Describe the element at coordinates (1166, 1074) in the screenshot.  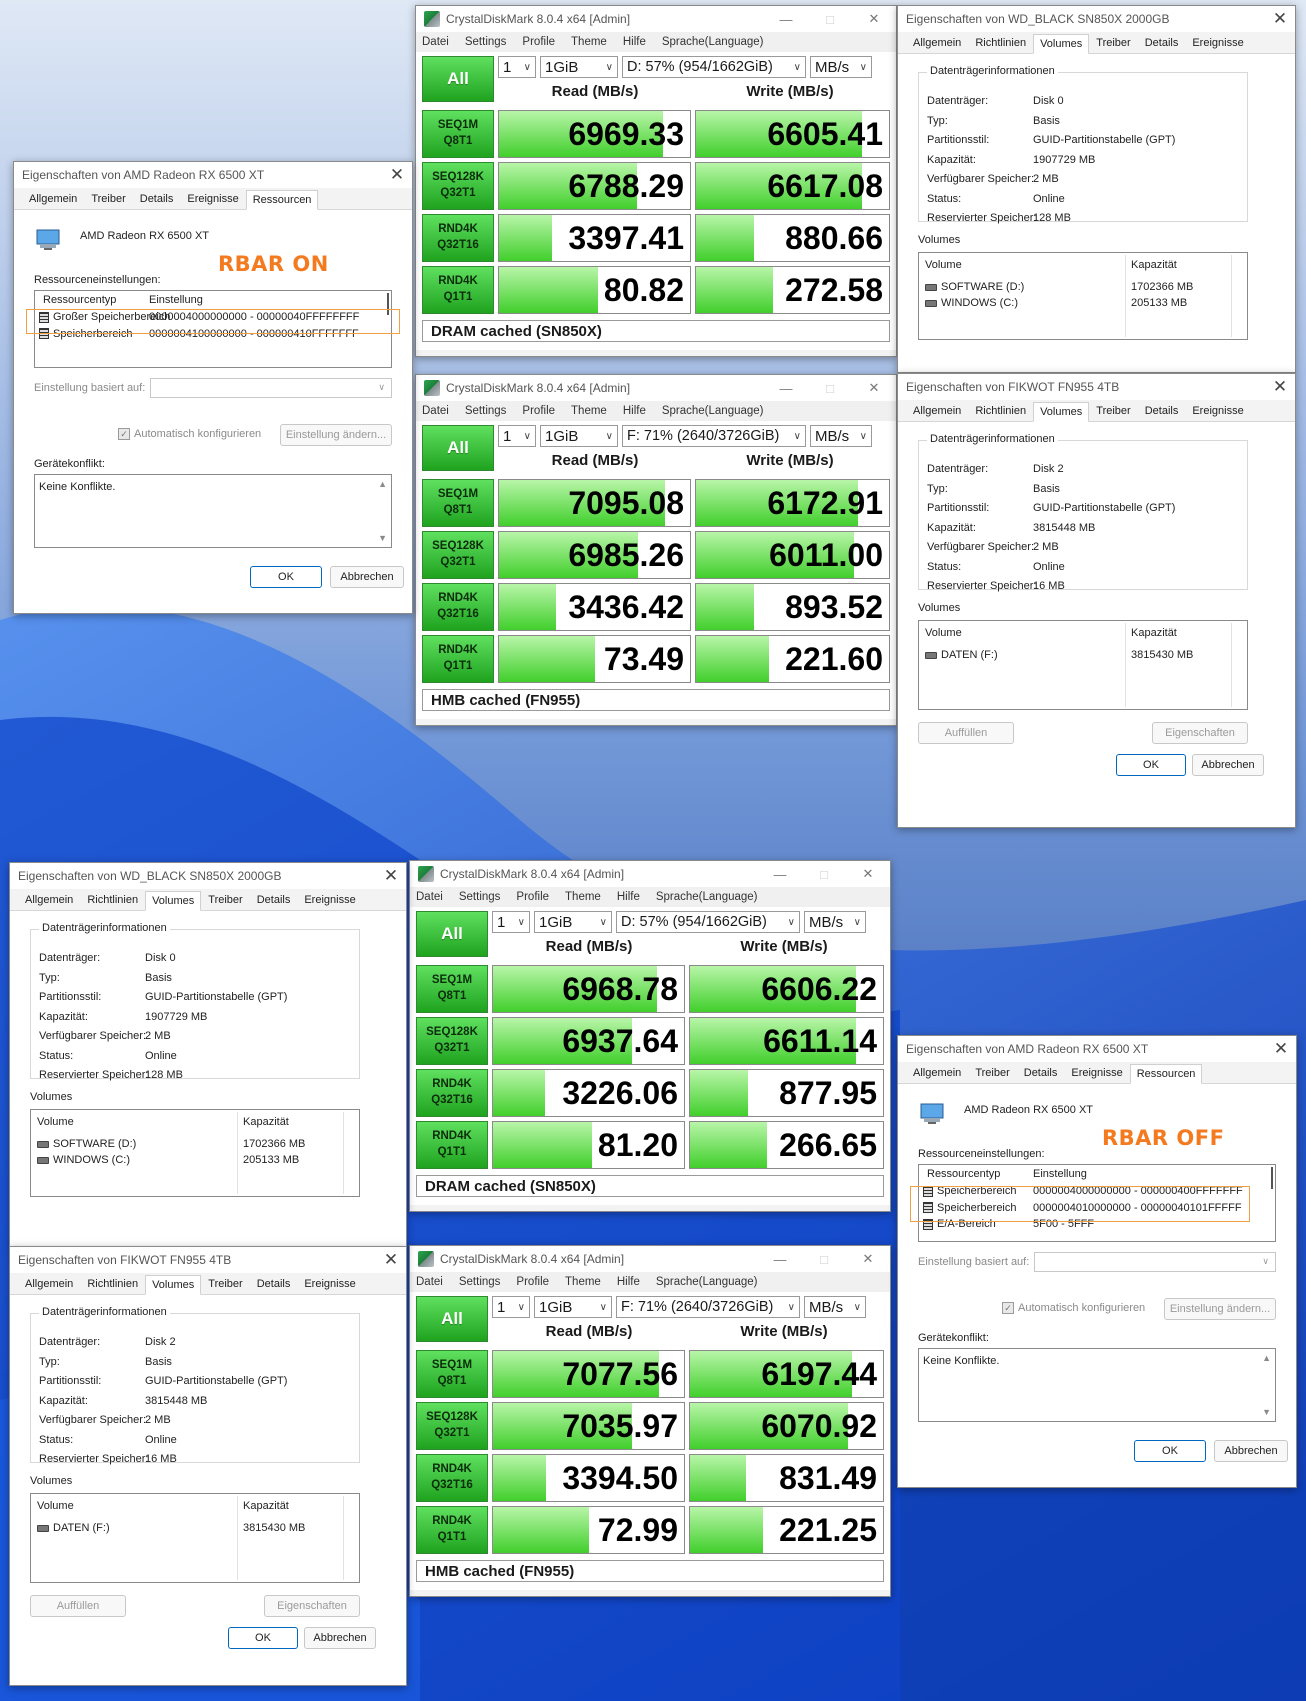
I see `tab-ressourcen: Ressourcen` at that location.